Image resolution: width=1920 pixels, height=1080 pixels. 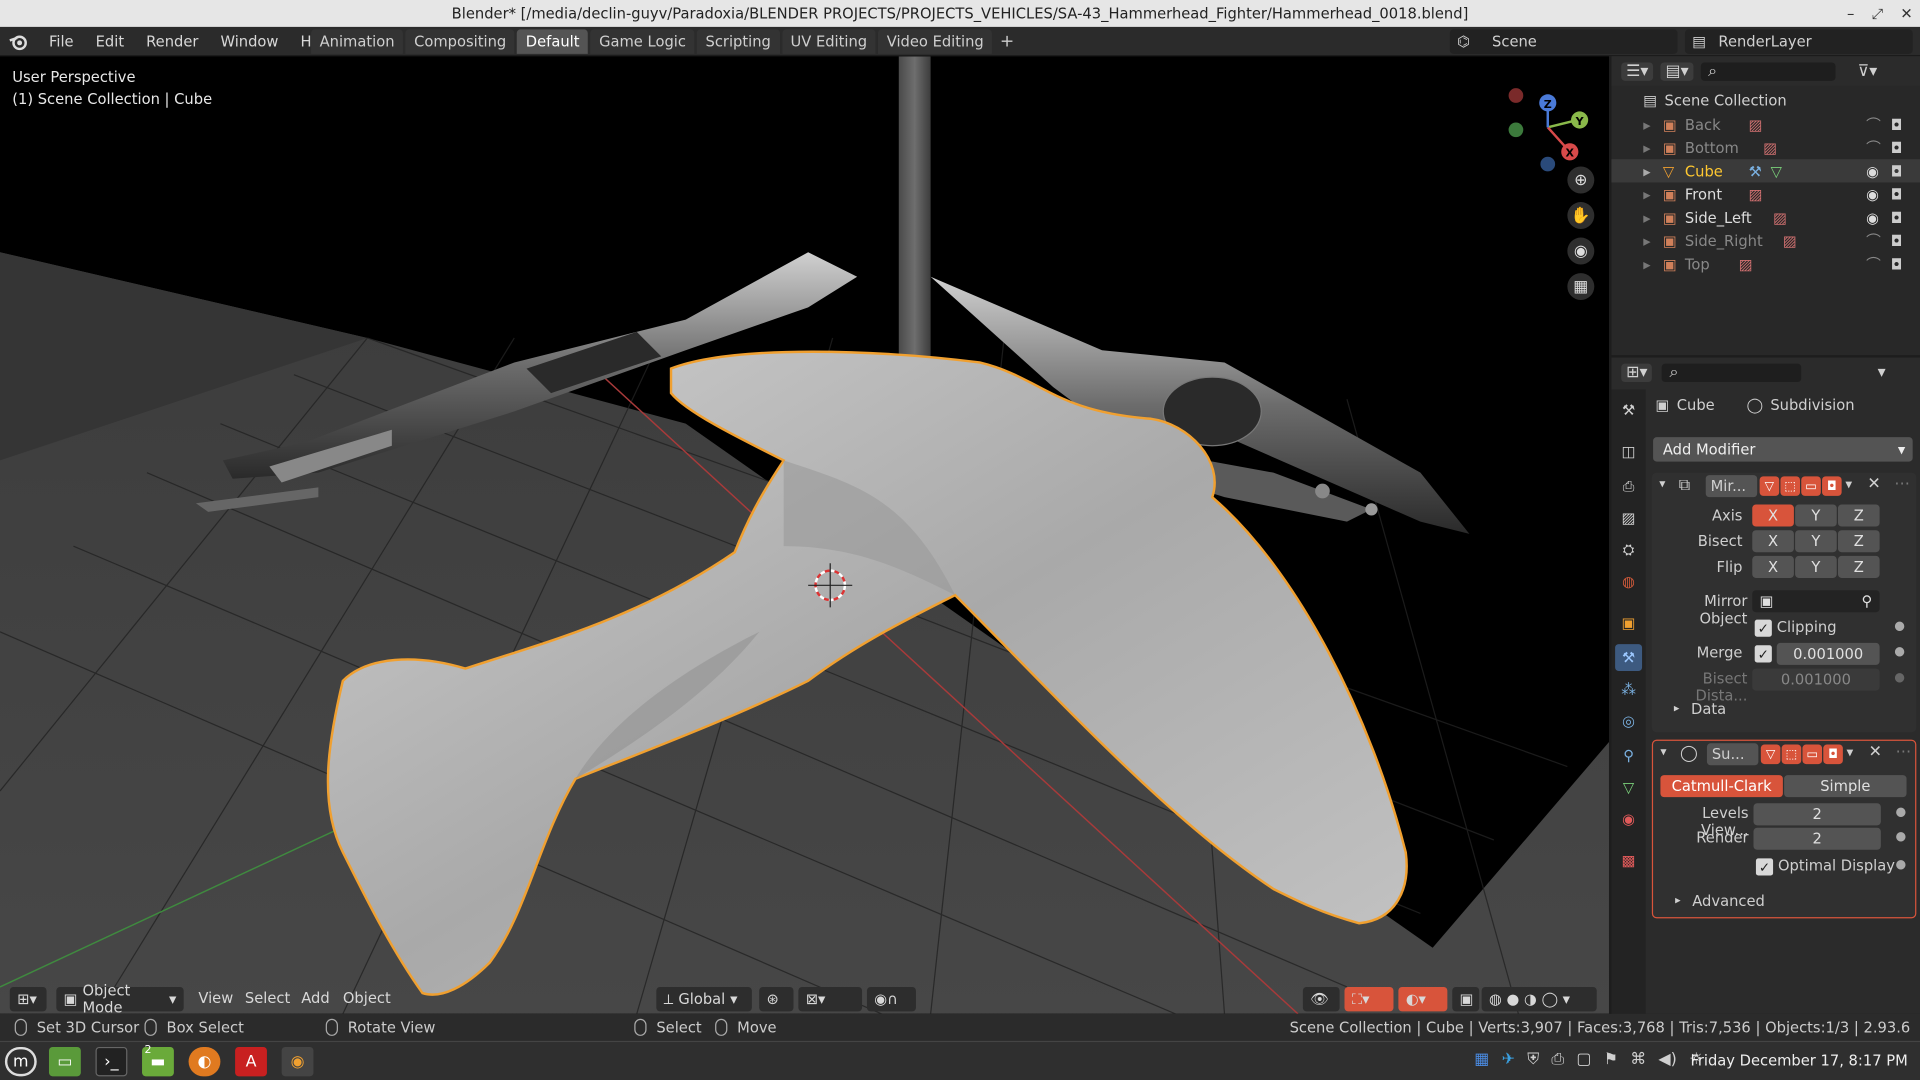 I want to click on render-layer-selector: ▤ RenderLayer, so click(x=1798, y=41).